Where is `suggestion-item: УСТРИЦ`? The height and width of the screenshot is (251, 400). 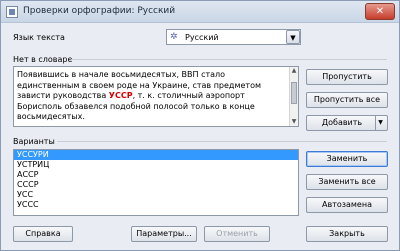
suggestion-item: УСТРИЦ is located at coordinates (156, 165).